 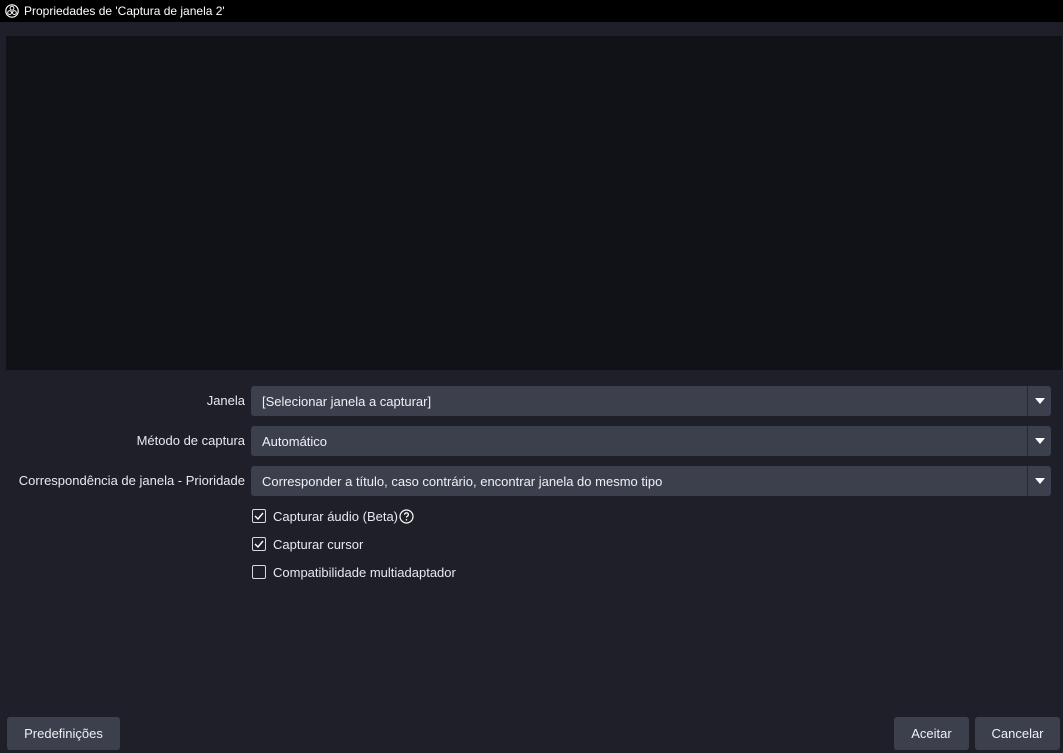 I want to click on capture-method-label: Método de captura, so click(x=190, y=440).